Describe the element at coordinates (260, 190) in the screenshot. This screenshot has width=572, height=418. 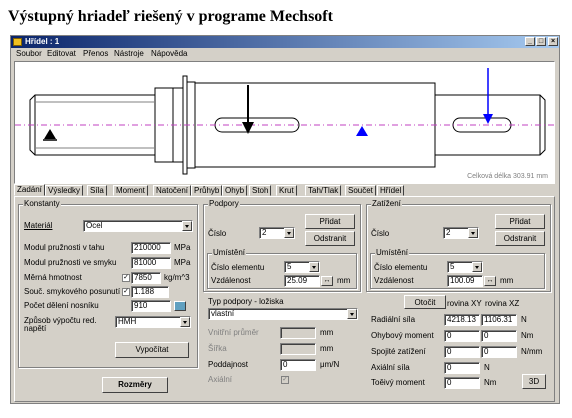
I see `tab-stoh: Stoh` at that location.